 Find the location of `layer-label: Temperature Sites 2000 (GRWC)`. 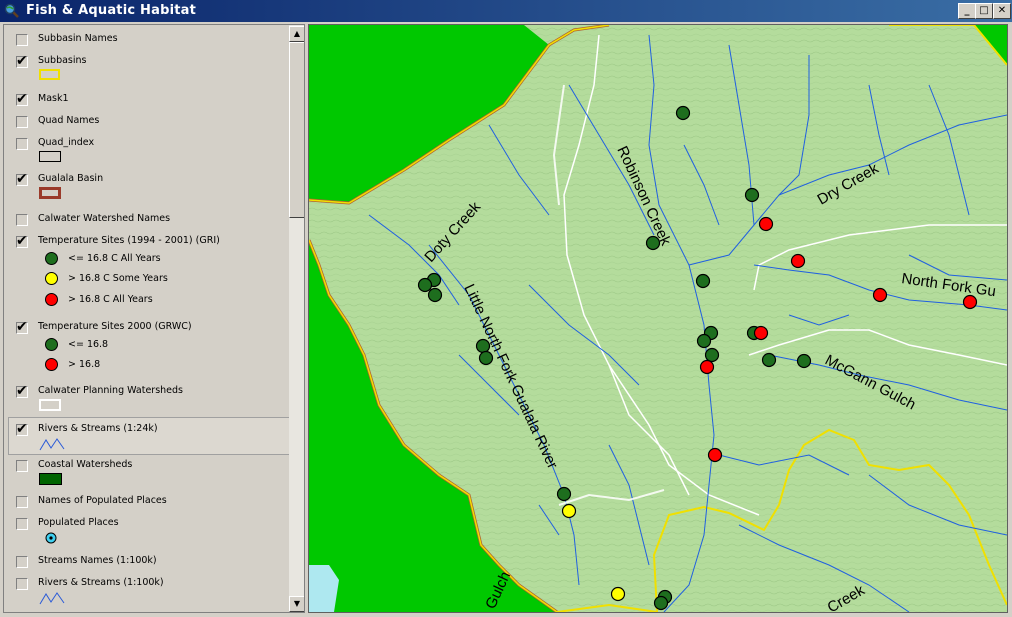

layer-label: Temperature Sites 2000 (GRWC) is located at coordinates (115, 326).